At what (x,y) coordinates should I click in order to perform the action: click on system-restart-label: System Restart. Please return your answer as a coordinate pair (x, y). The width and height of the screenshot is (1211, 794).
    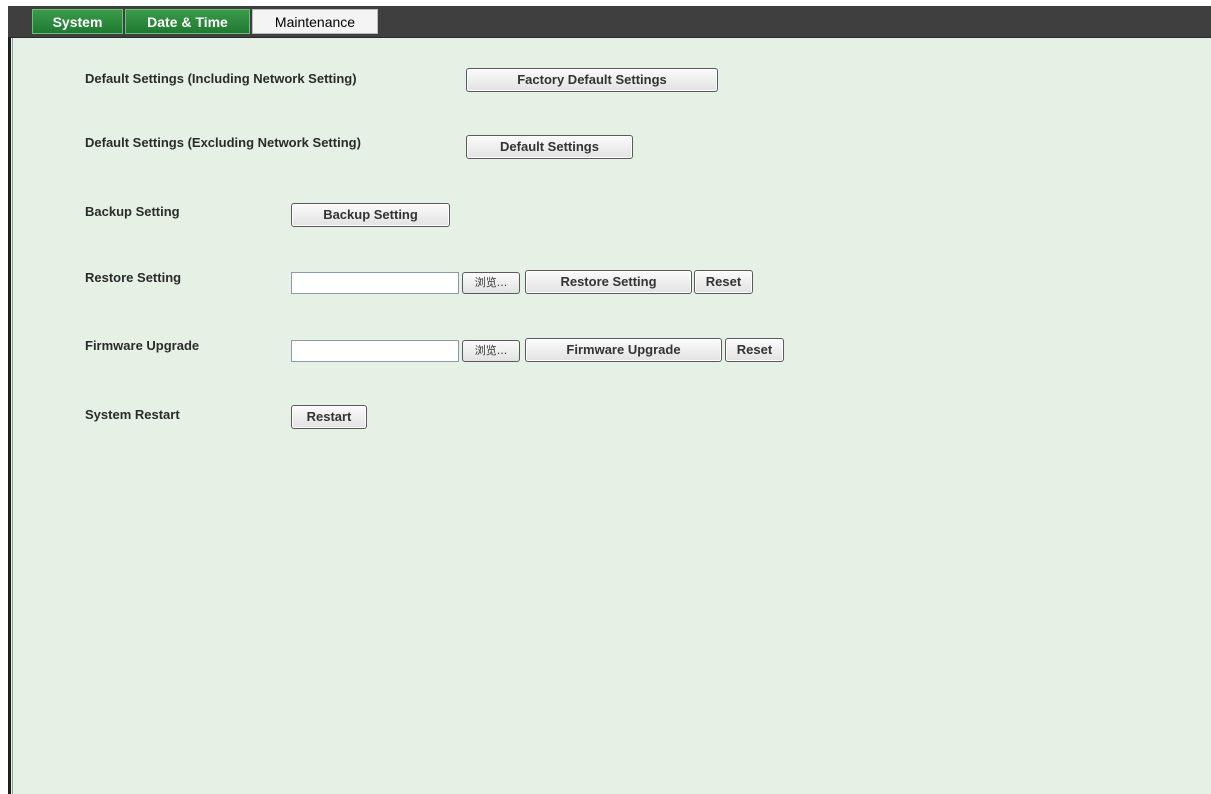
    Looking at the image, I should click on (132, 414).